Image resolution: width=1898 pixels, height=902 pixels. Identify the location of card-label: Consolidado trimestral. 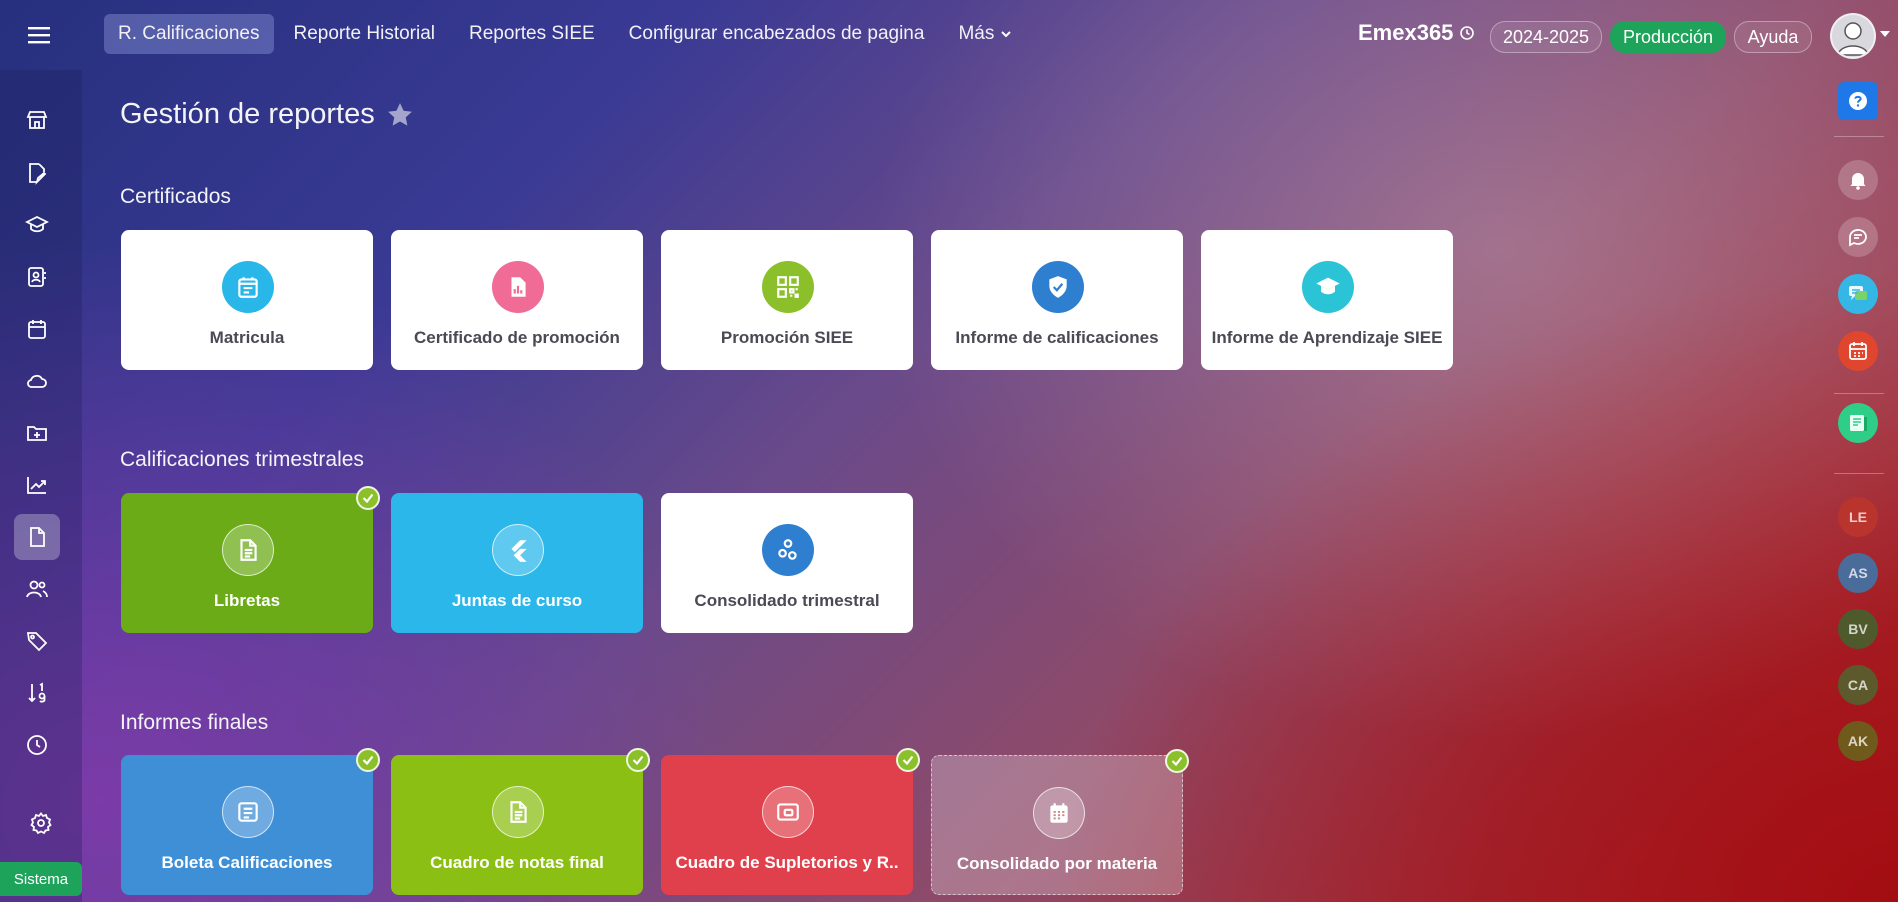
(787, 600).